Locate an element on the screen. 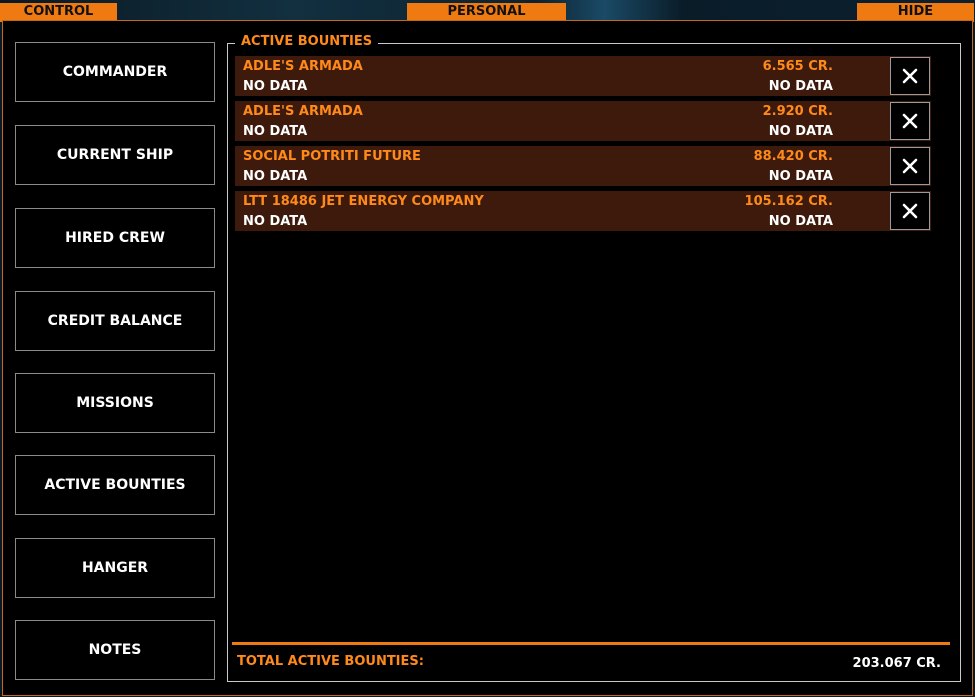 The height and width of the screenshot is (697, 975). bounty-row: ADLE'S ARMADA 6.565 CR. NO DATA NO DATA is located at coordinates (583, 76).